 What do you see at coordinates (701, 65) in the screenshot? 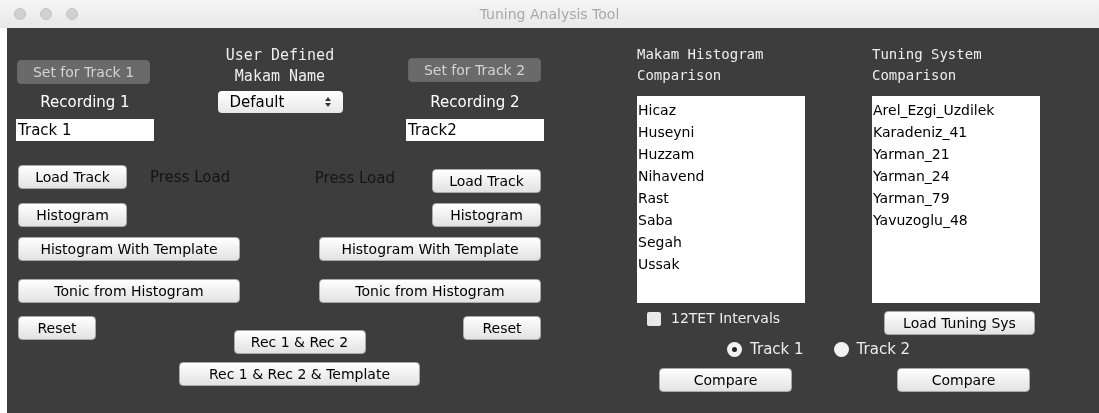
I see `makam-comparison-heading: Makam Histogram Comparison` at bounding box center [701, 65].